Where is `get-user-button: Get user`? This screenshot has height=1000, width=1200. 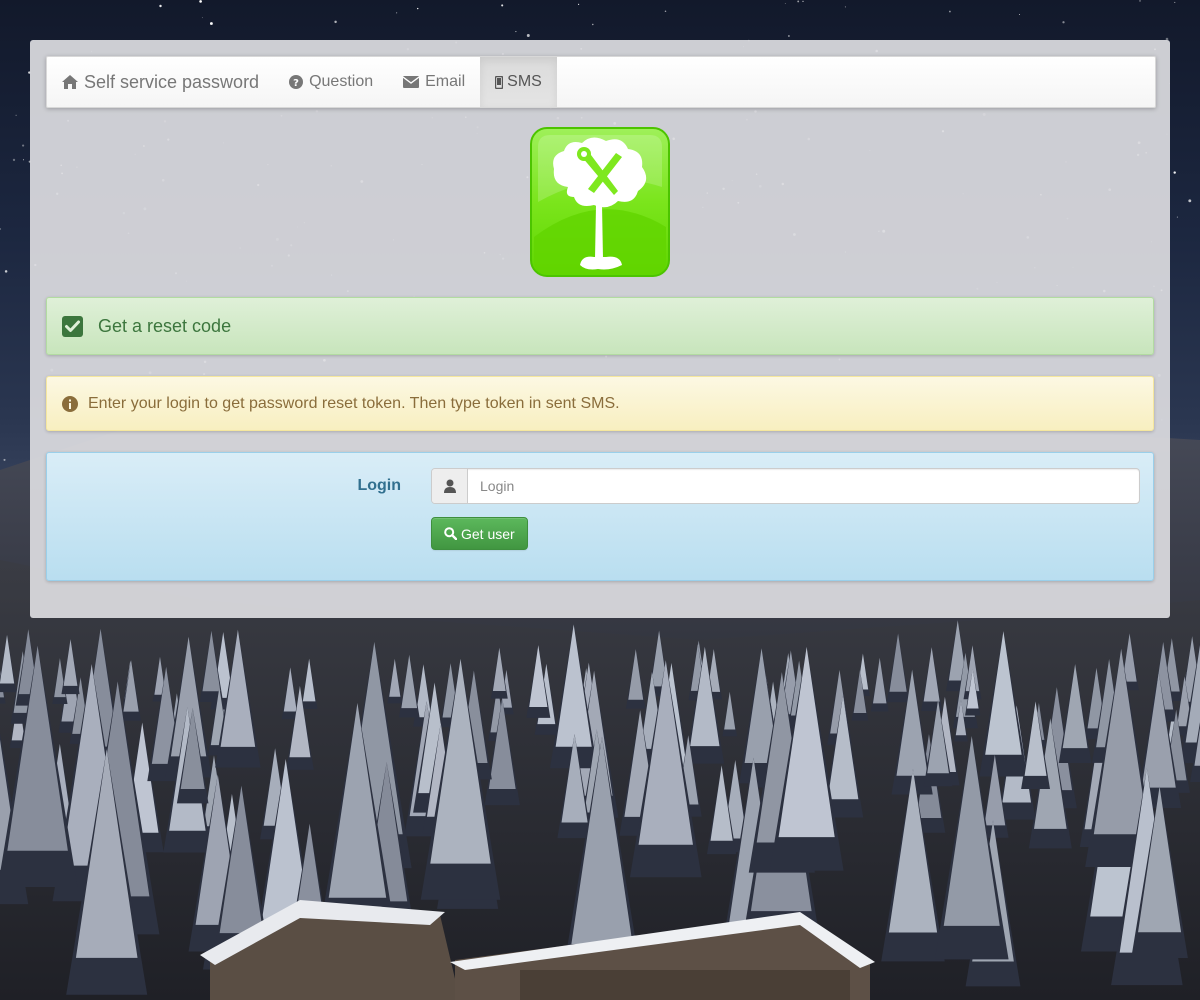 get-user-button: Get user is located at coordinates (479, 533).